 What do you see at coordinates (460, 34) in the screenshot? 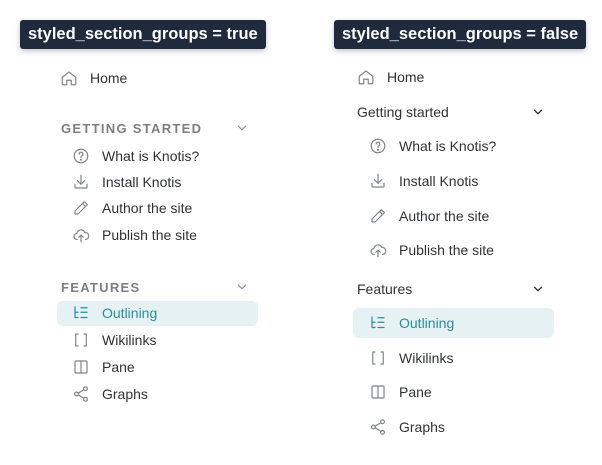
I see `caption-styled-false: styled_section_groups = false` at bounding box center [460, 34].